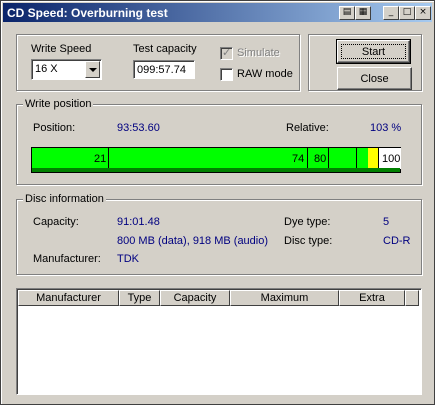 This screenshot has height=405, width=435. What do you see at coordinates (46, 69) in the screenshot?
I see `write-speed-value: 16 X` at bounding box center [46, 69].